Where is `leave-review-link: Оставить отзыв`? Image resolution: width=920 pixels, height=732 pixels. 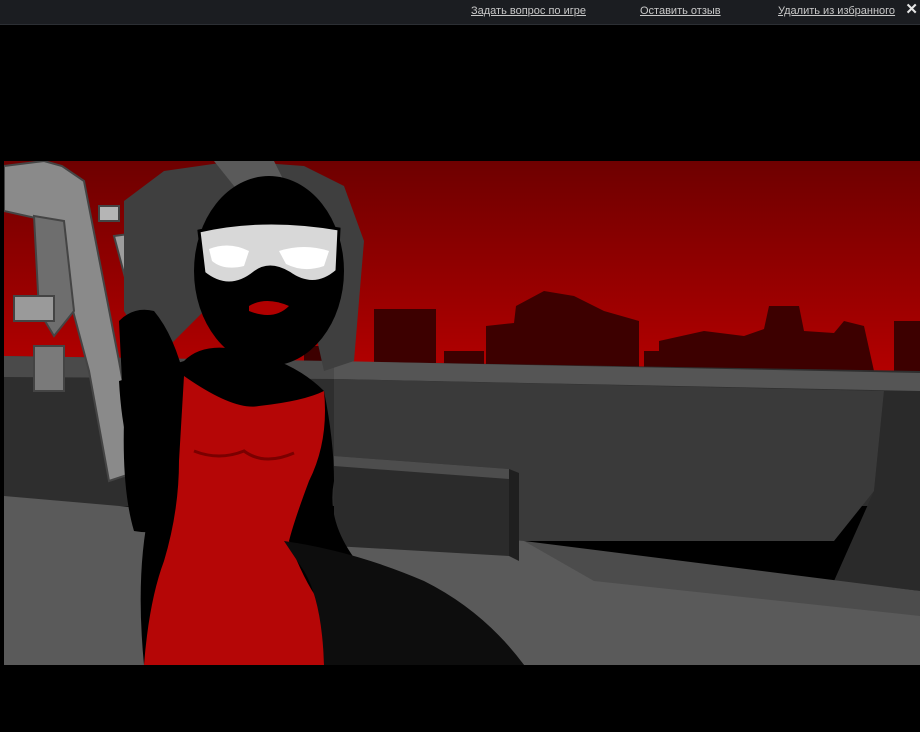
leave-review-link: Оставить отзыв is located at coordinates (680, 11).